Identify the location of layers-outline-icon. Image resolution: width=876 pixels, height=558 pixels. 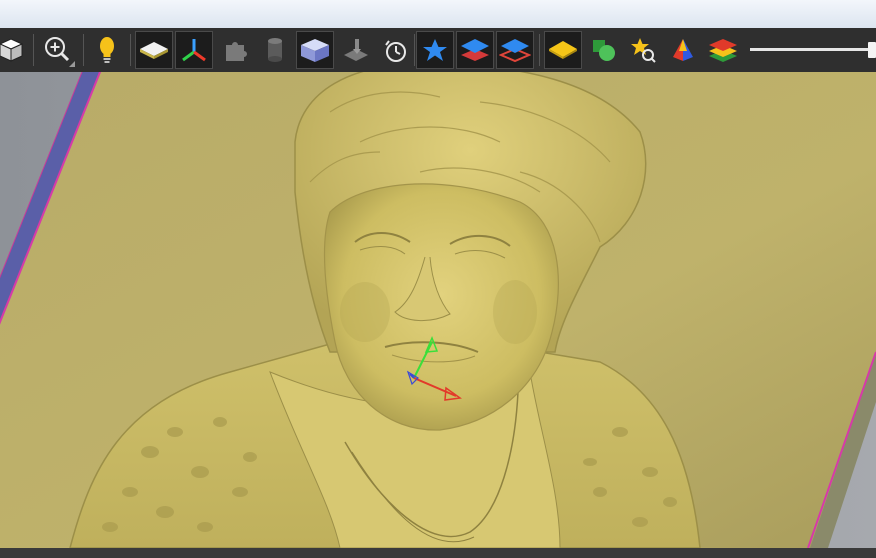
(515, 51).